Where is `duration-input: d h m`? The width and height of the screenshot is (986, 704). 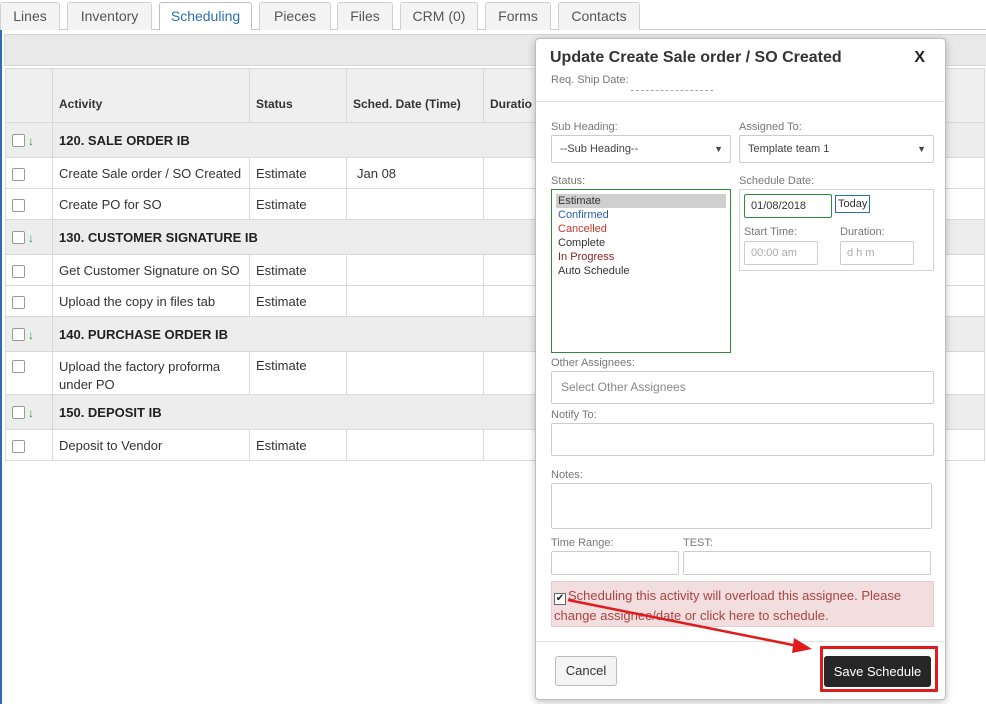
duration-input: d h m is located at coordinates (877, 253).